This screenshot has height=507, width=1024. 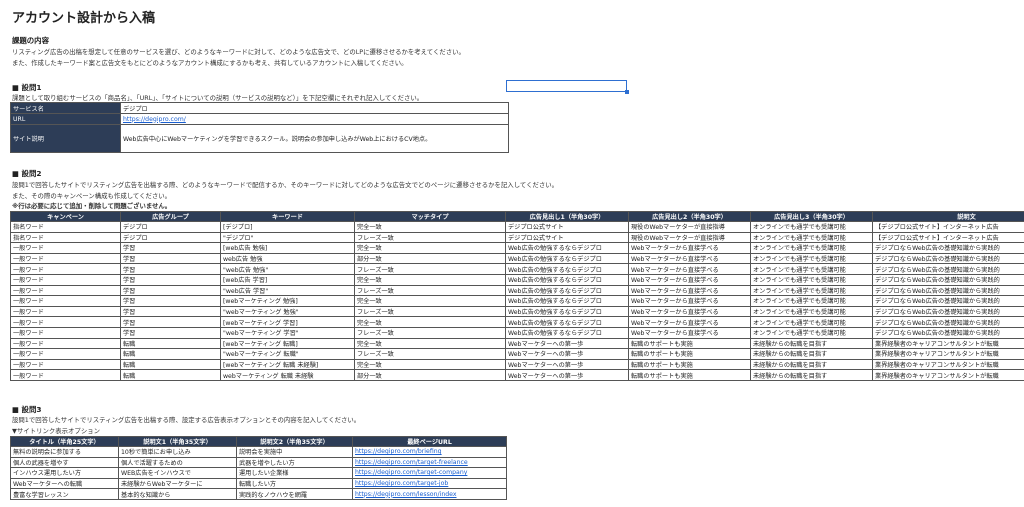 I want to click on table-cell: [webマーケティング 転職], so click(x=287, y=343).